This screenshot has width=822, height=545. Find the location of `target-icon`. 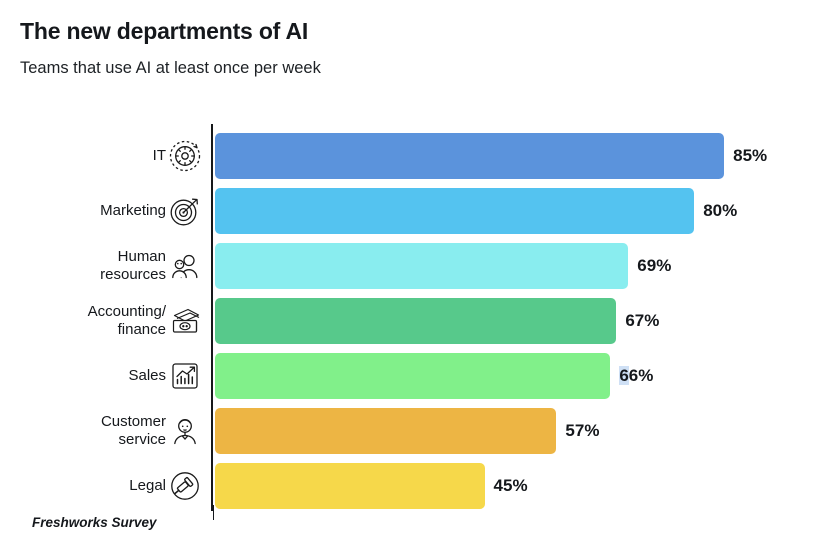

target-icon is located at coordinates (185, 211).